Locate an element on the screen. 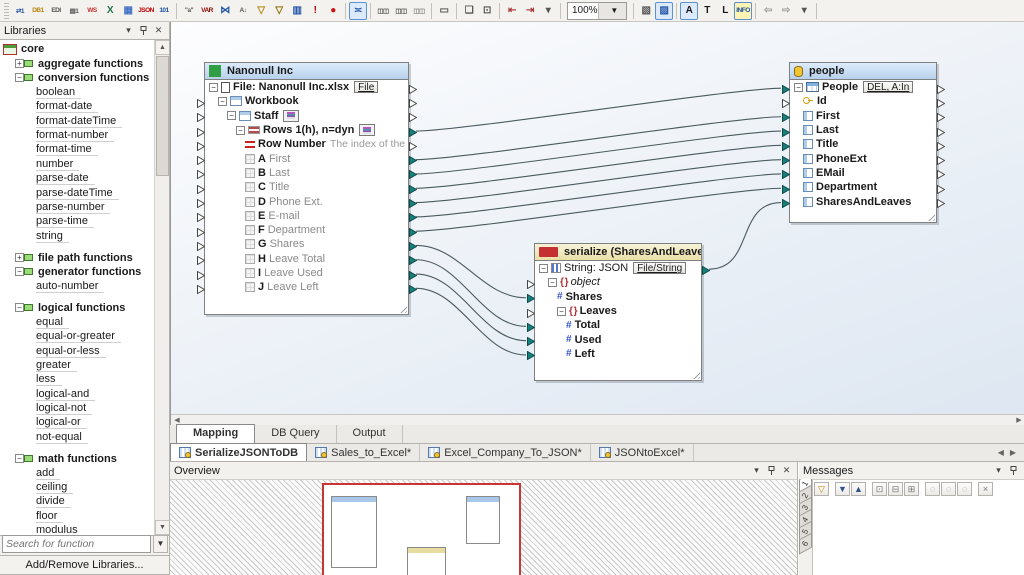 This screenshot has height=575, width=1024. insert-excel-file-icon: X is located at coordinates (110, 11).